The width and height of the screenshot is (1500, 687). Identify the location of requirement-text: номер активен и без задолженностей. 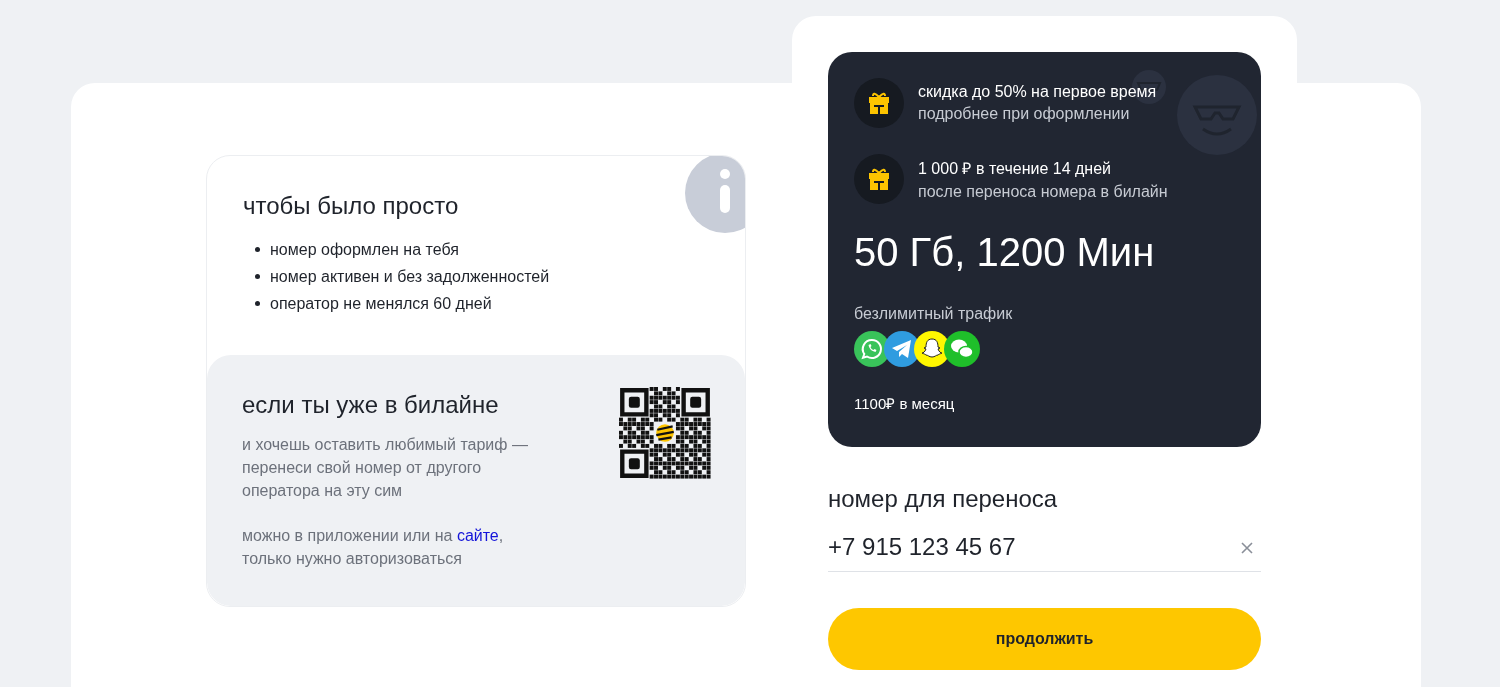
(410, 277).